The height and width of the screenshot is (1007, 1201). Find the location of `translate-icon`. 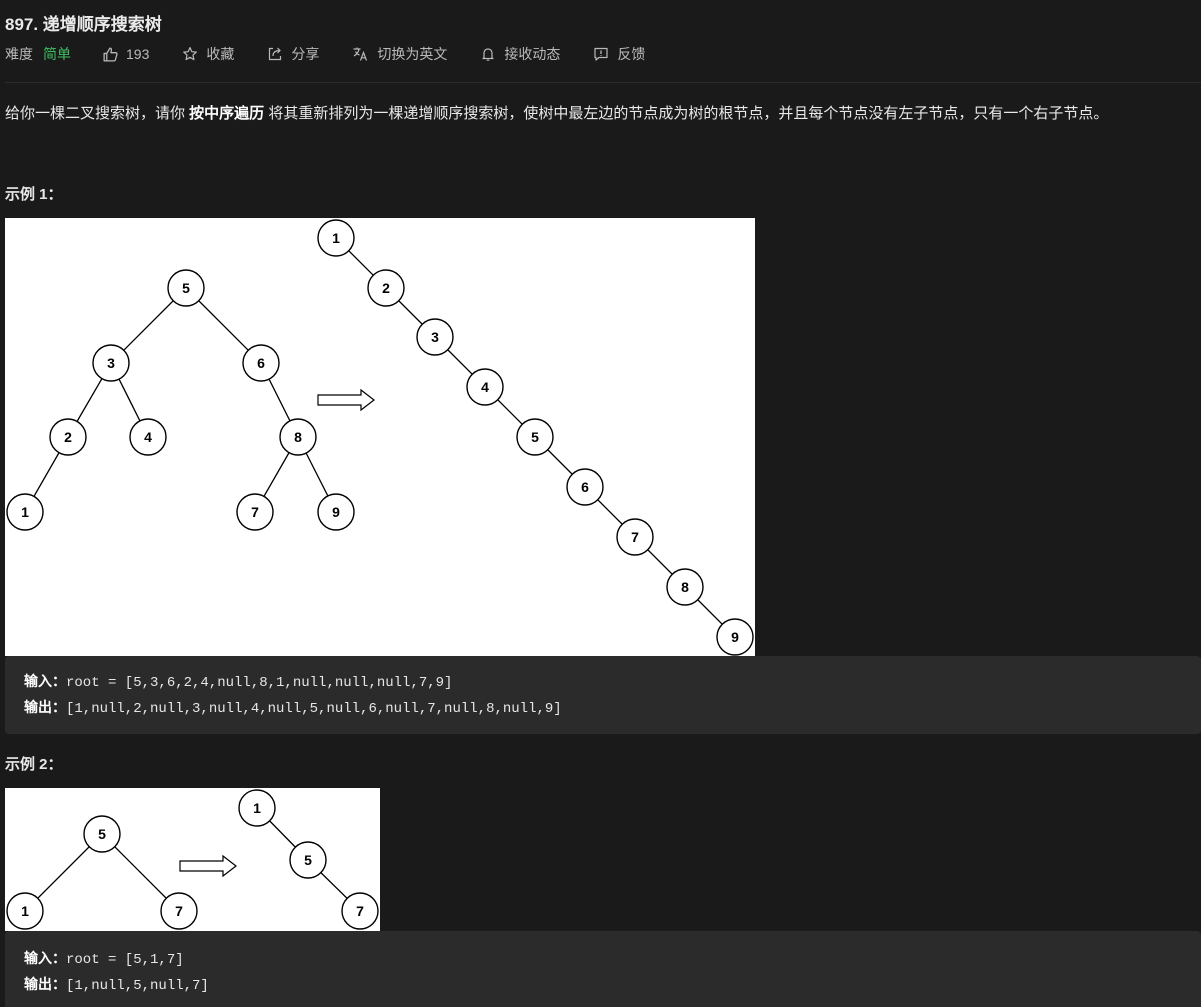

translate-icon is located at coordinates (360, 54).